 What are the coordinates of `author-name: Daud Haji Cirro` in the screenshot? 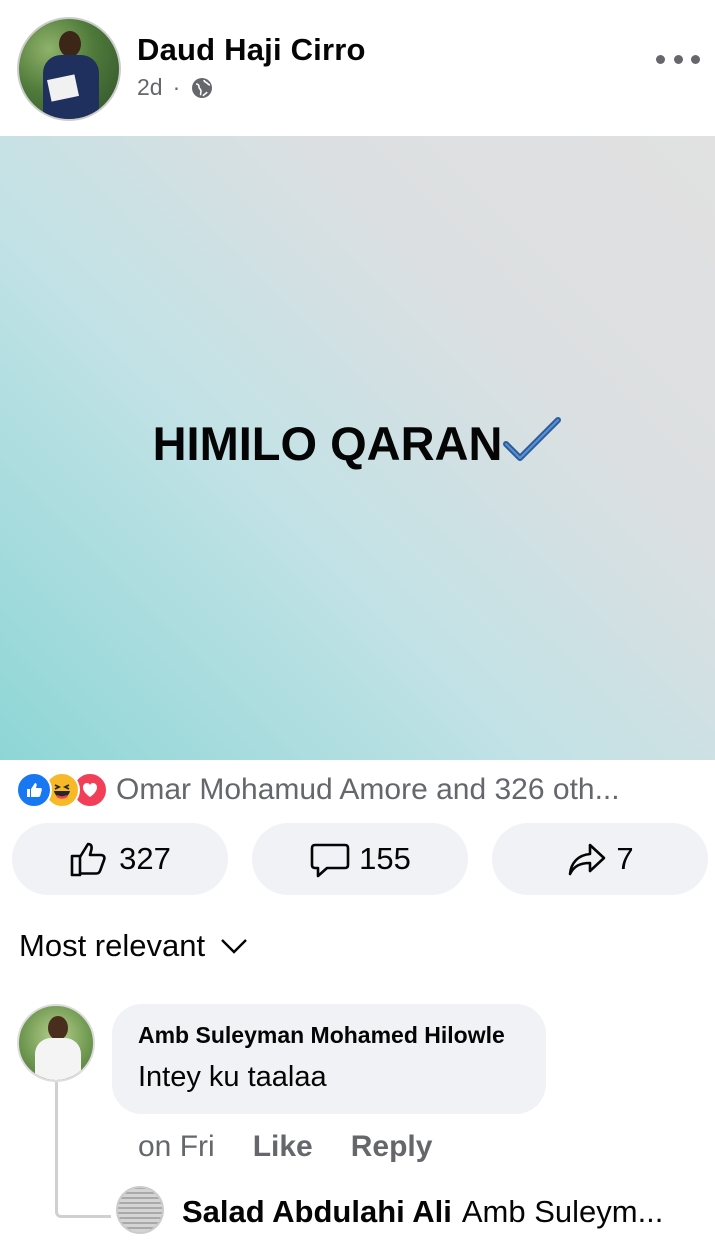 It's located at (251, 50).